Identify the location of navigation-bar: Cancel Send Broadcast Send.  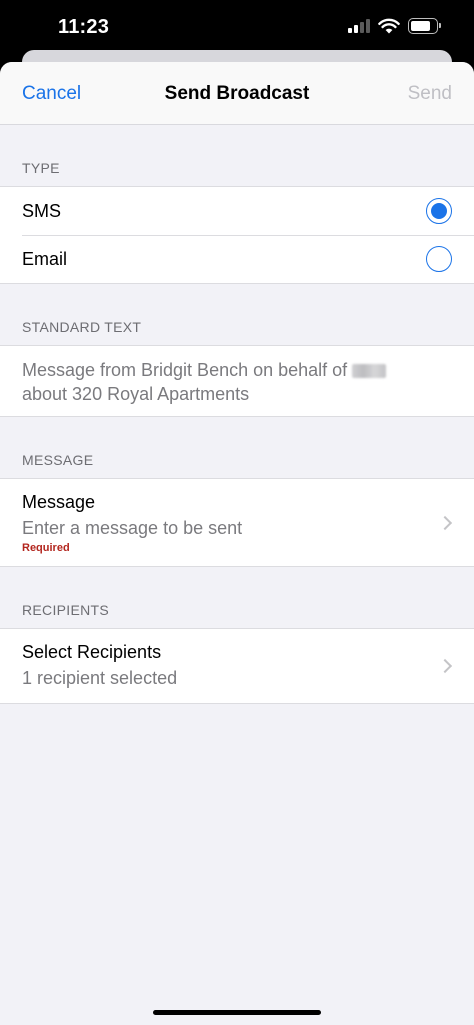
(237, 93).